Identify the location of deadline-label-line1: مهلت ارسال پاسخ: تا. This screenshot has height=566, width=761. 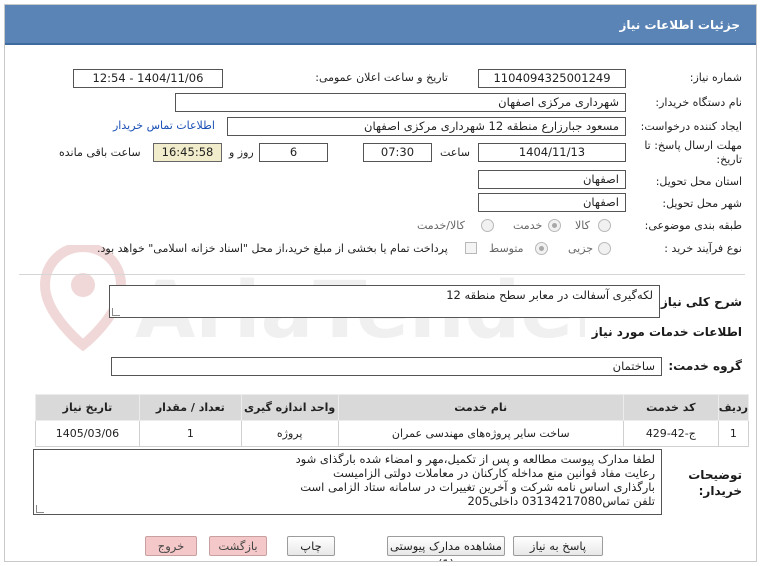
(693, 145).